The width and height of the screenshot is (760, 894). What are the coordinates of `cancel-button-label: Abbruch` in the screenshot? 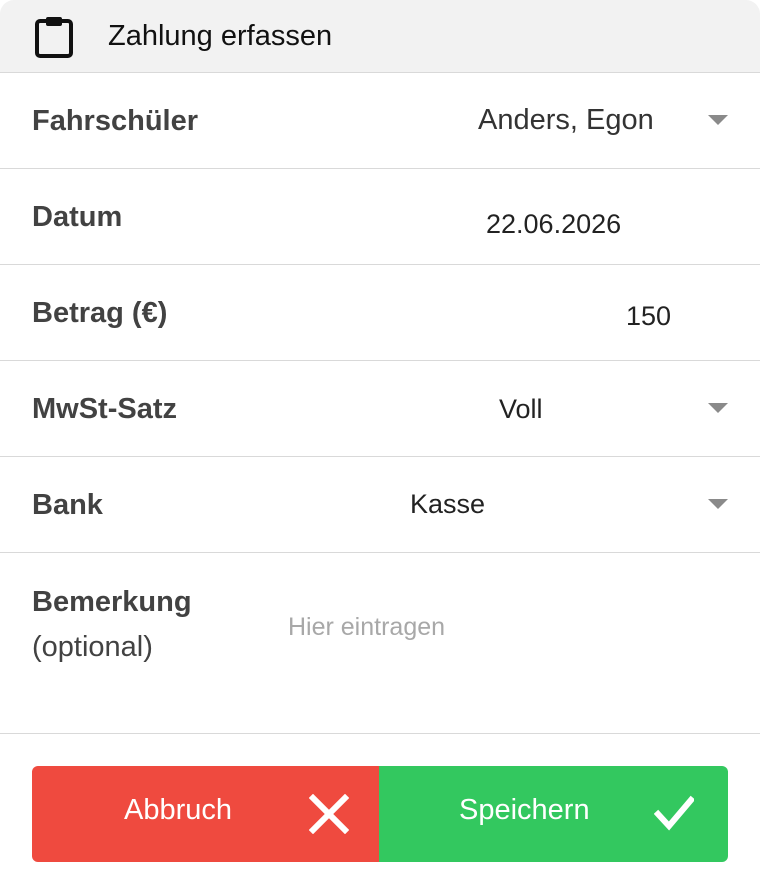 It's located at (178, 810).